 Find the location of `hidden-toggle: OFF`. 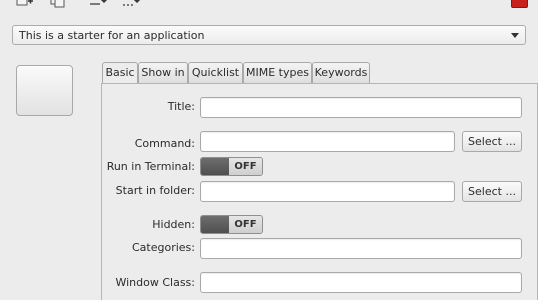

hidden-toggle: OFF is located at coordinates (231, 224).